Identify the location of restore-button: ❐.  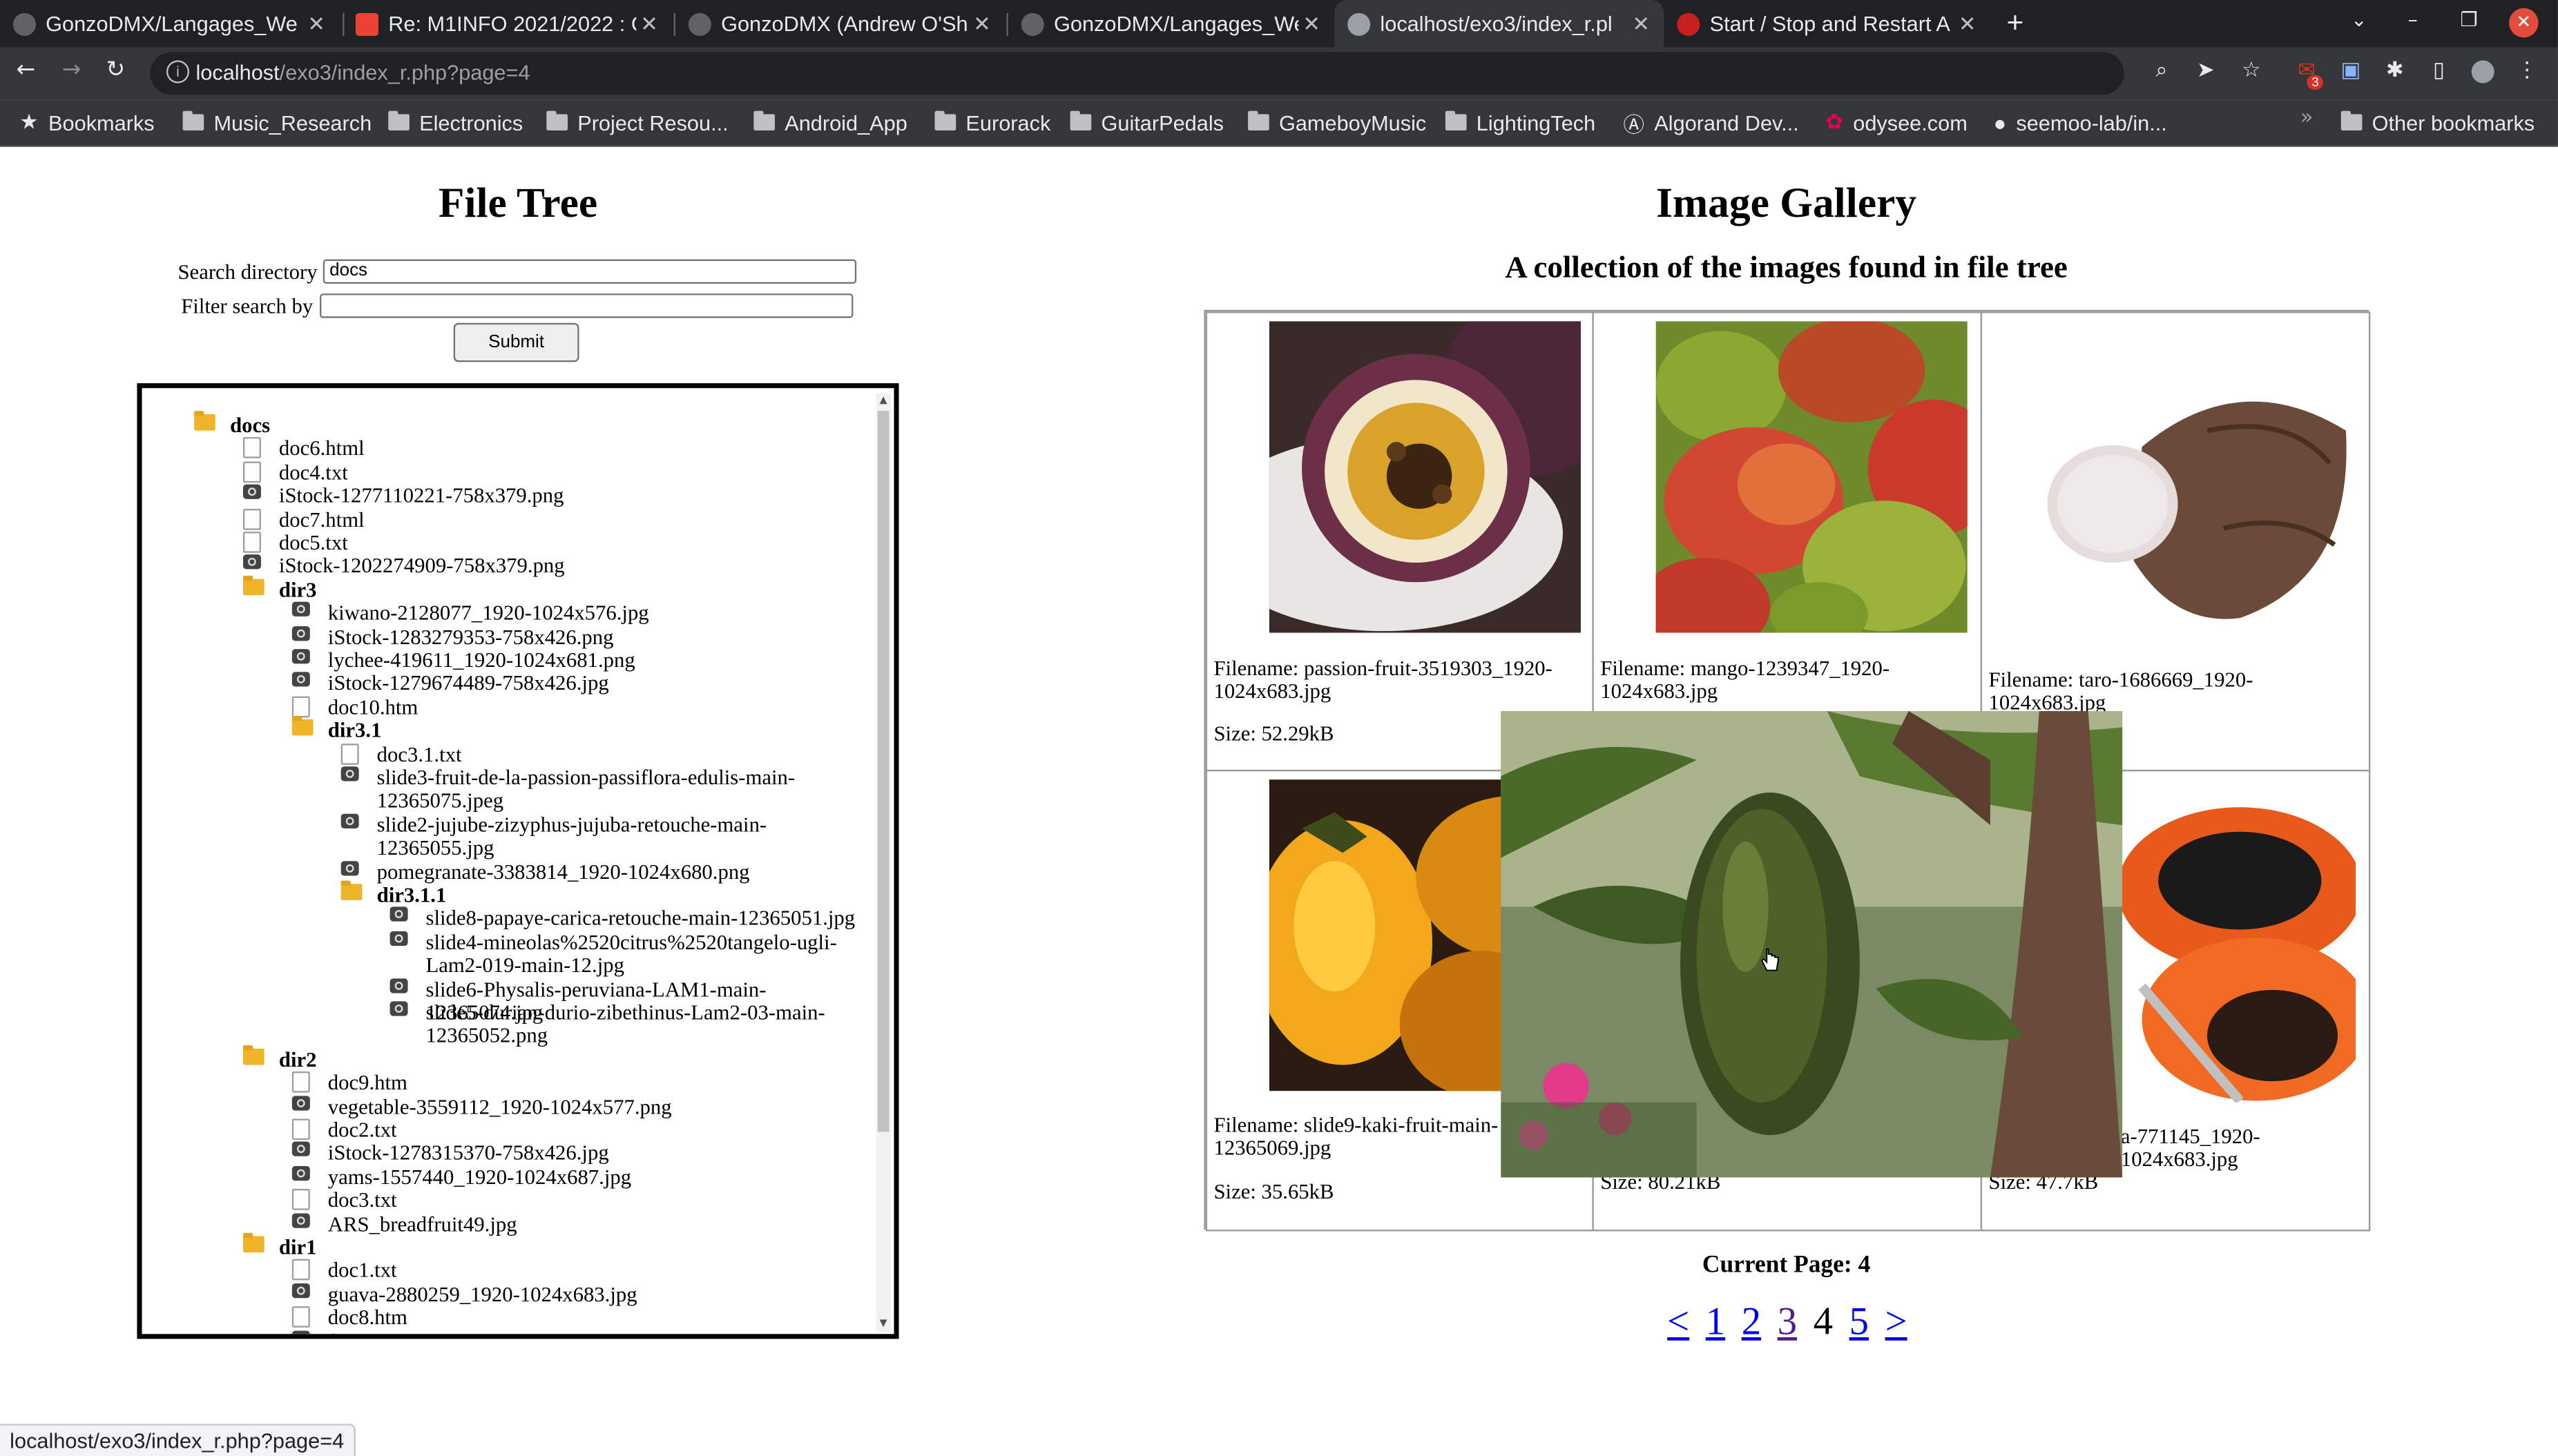
(2468, 19).